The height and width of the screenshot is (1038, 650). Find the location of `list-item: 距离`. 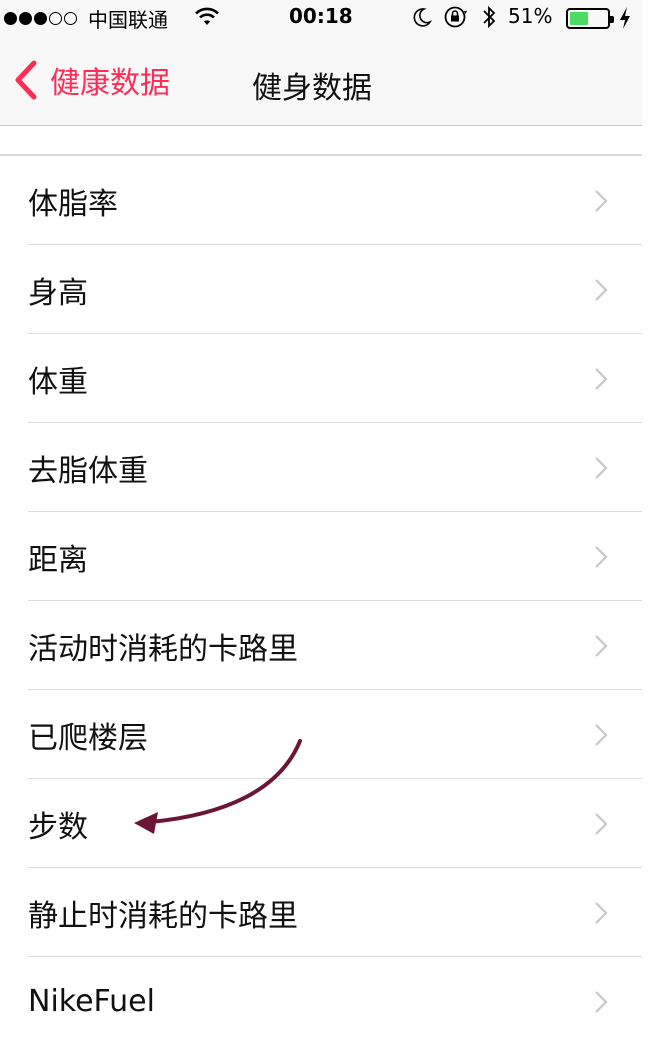

list-item: 距离 is located at coordinates (321, 556).